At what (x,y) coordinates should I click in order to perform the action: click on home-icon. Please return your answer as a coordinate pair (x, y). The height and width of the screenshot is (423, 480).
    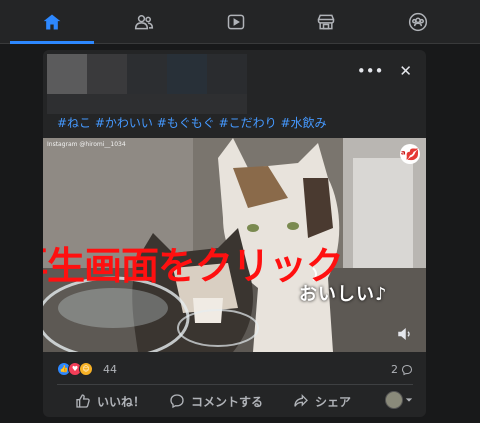
    Looking at the image, I should click on (52, 22).